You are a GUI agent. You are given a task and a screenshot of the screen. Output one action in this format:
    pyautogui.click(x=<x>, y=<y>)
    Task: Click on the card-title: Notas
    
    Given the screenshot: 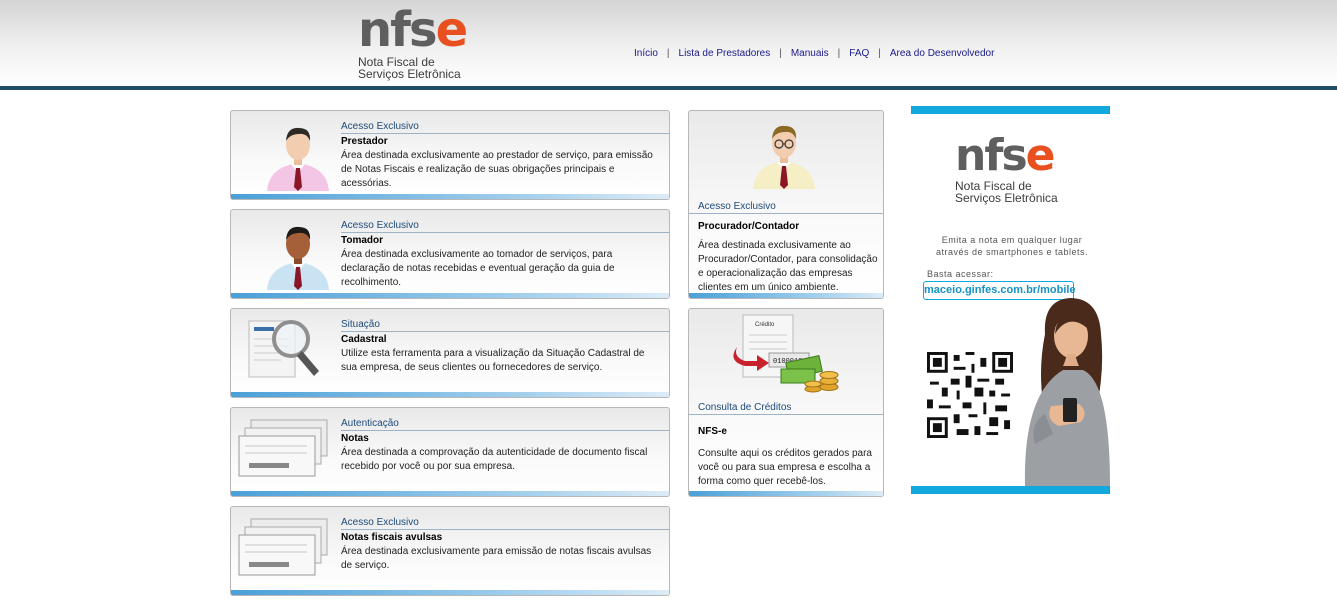 What is the action you would take?
    pyautogui.click(x=355, y=438)
    